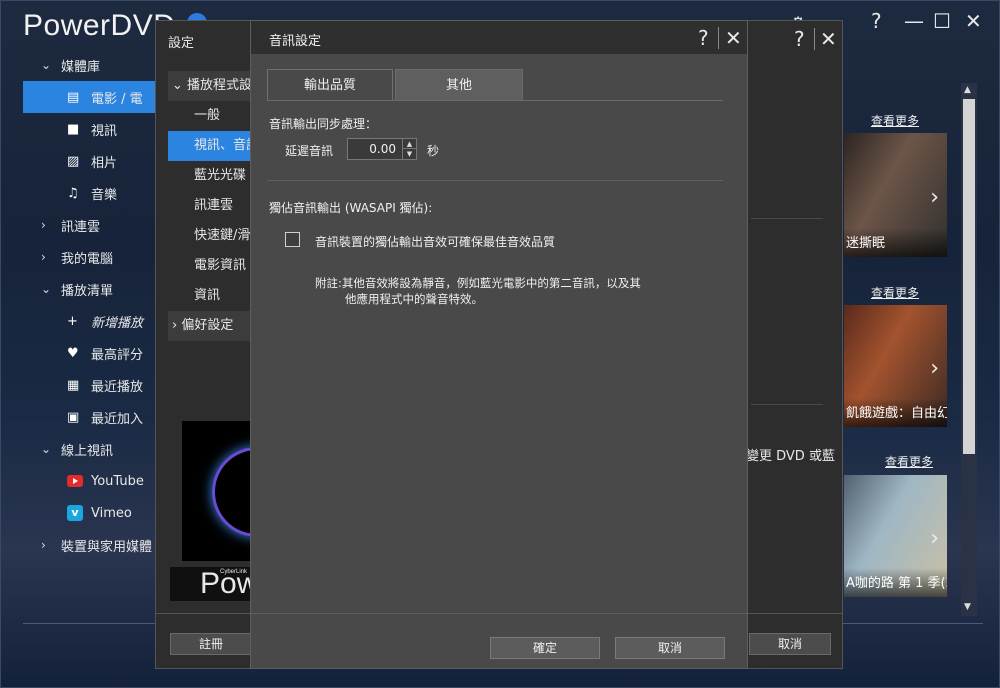 This screenshot has height=688, width=1000. Describe the element at coordinates (90, 417) in the screenshot. I see `sidebar-item-recently-added: ▣ 最近加入` at that location.